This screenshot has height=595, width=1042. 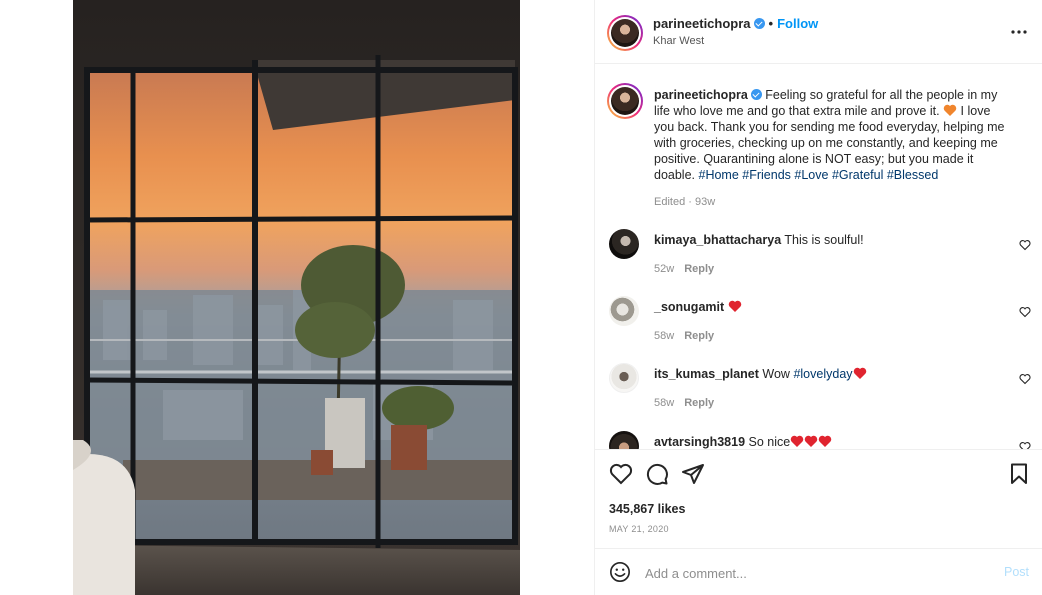 I want to click on emoji-smiley-icon, so click(x=620, y=572).